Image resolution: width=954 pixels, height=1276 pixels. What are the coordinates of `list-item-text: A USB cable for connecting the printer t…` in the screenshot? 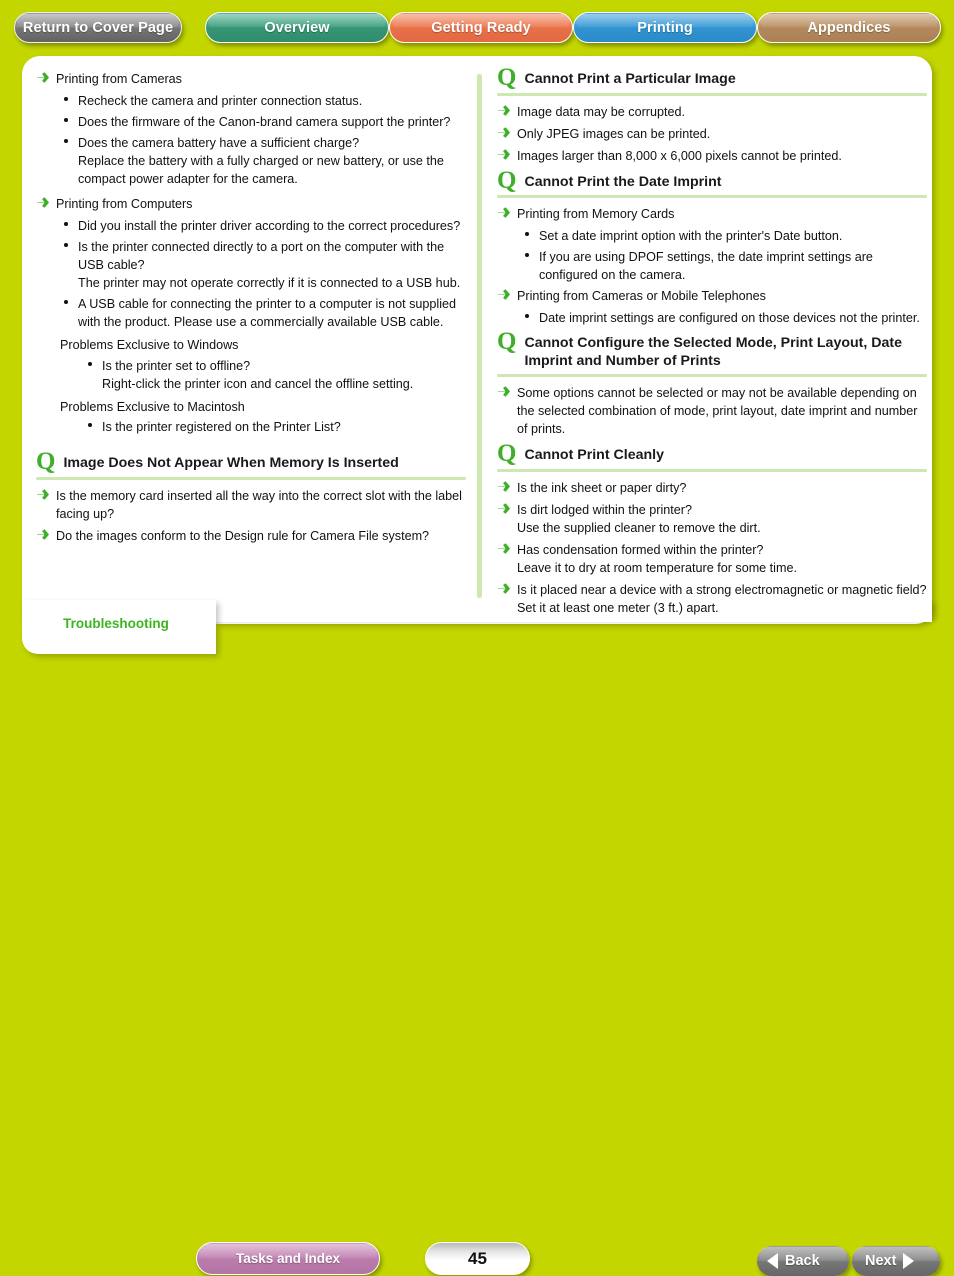 It's located at (267, 313).